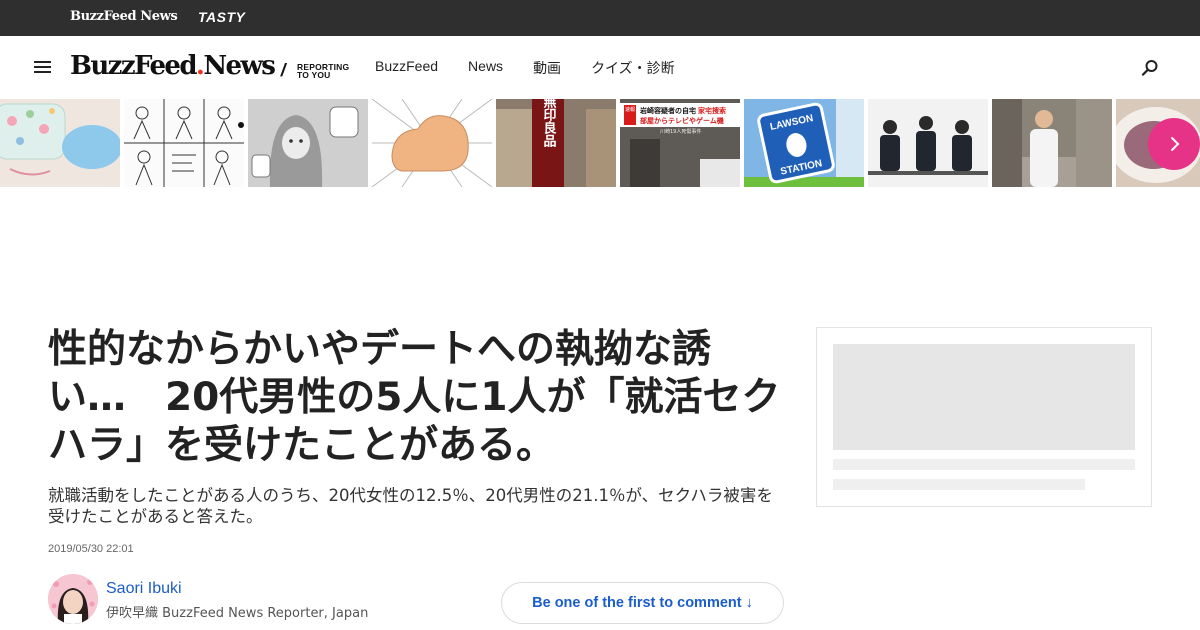 The width and height of the screenshot is (1200, 630). Describe the element at coordinates (237, 613) in the screenshot. I see `author-title: 伊吹早織 BuzzFeed News Reporter, Japan` at that location.